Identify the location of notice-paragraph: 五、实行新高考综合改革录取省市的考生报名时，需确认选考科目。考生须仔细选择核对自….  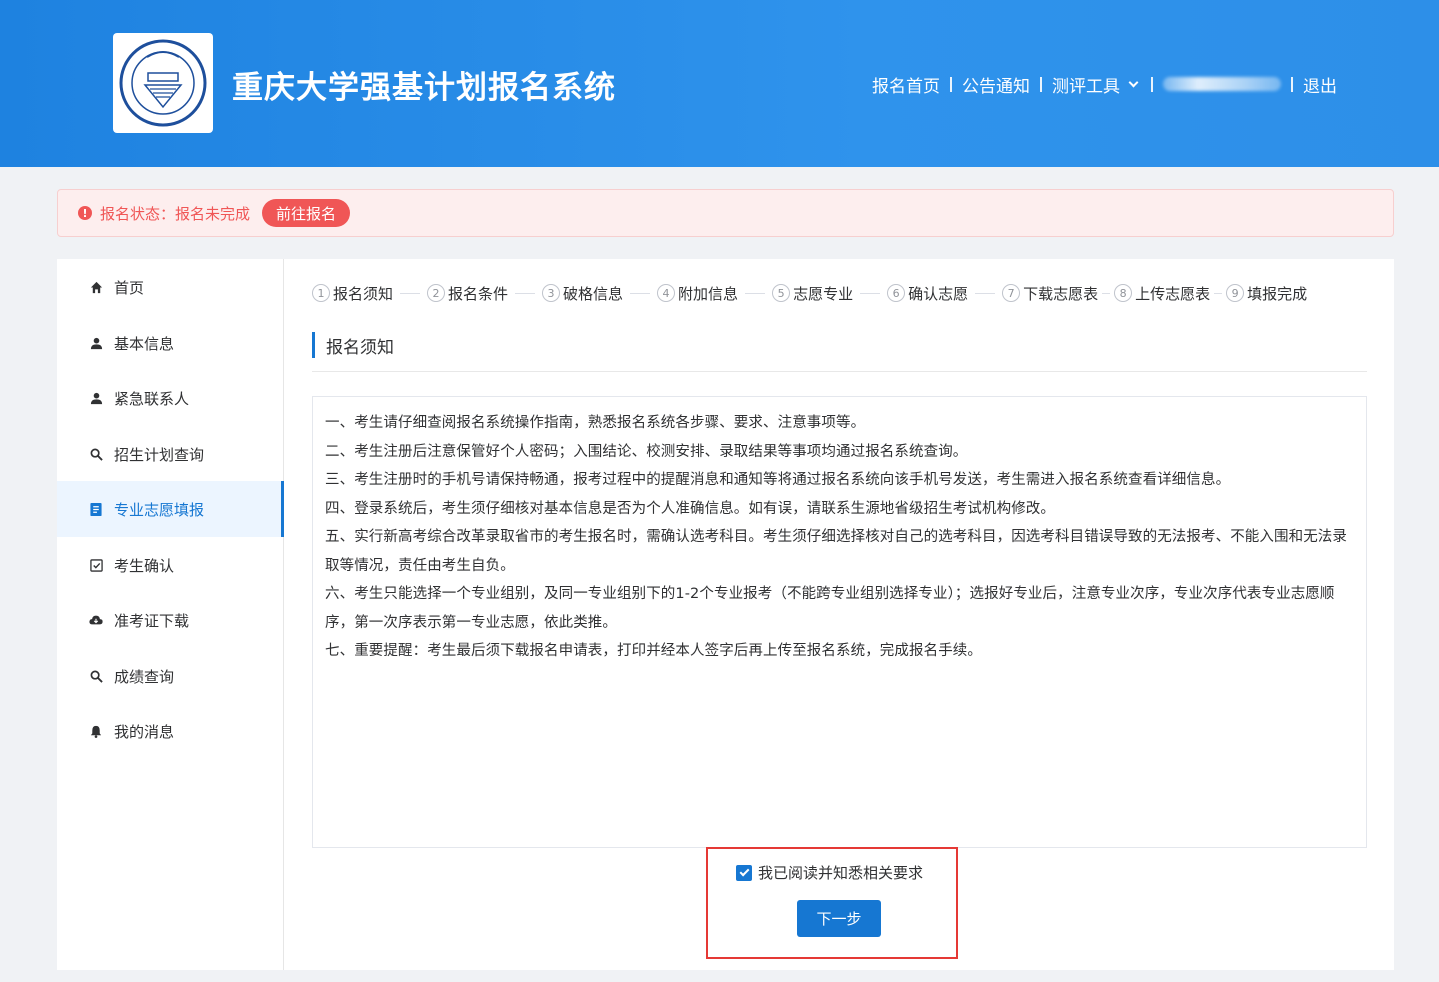
(836, 551).